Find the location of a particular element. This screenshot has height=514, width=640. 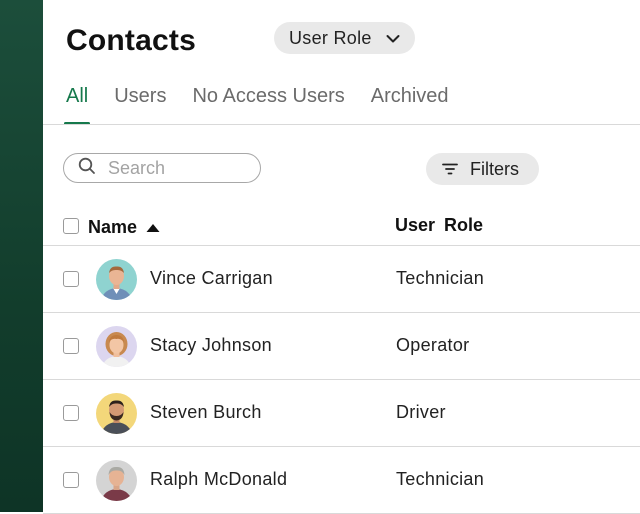

table-row: Stacy Johnson Operator is located at coordinates (341, 346).